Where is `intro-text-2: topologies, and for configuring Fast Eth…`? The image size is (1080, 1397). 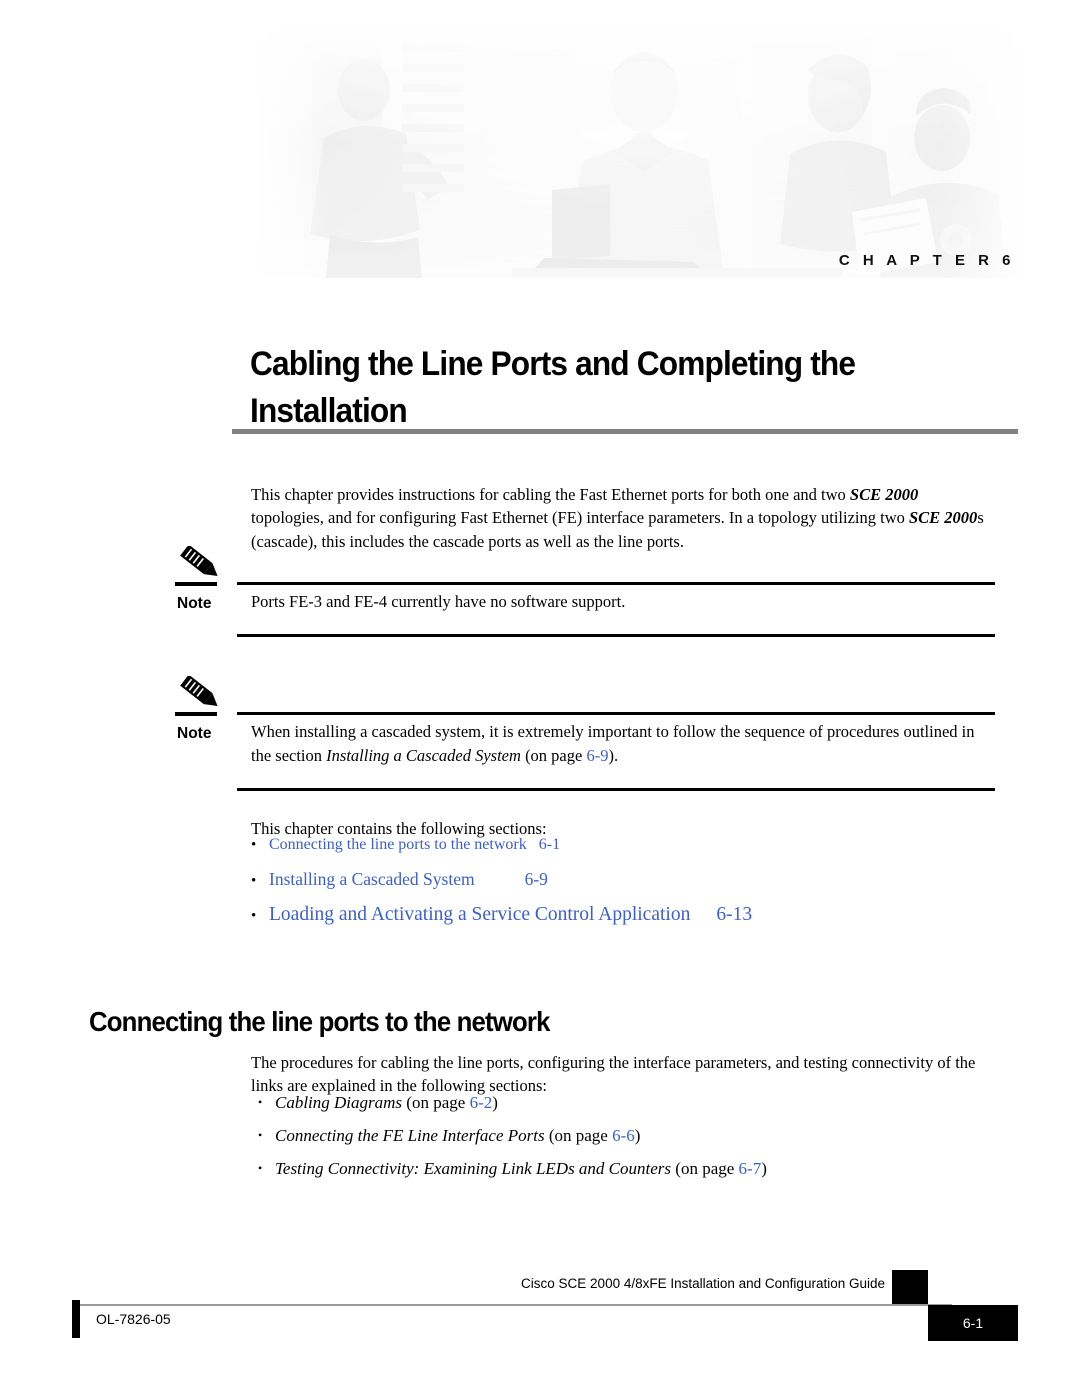
intro-text-2: topologies, and for configuring Fast Eth… is located at coordinates (580, 517).